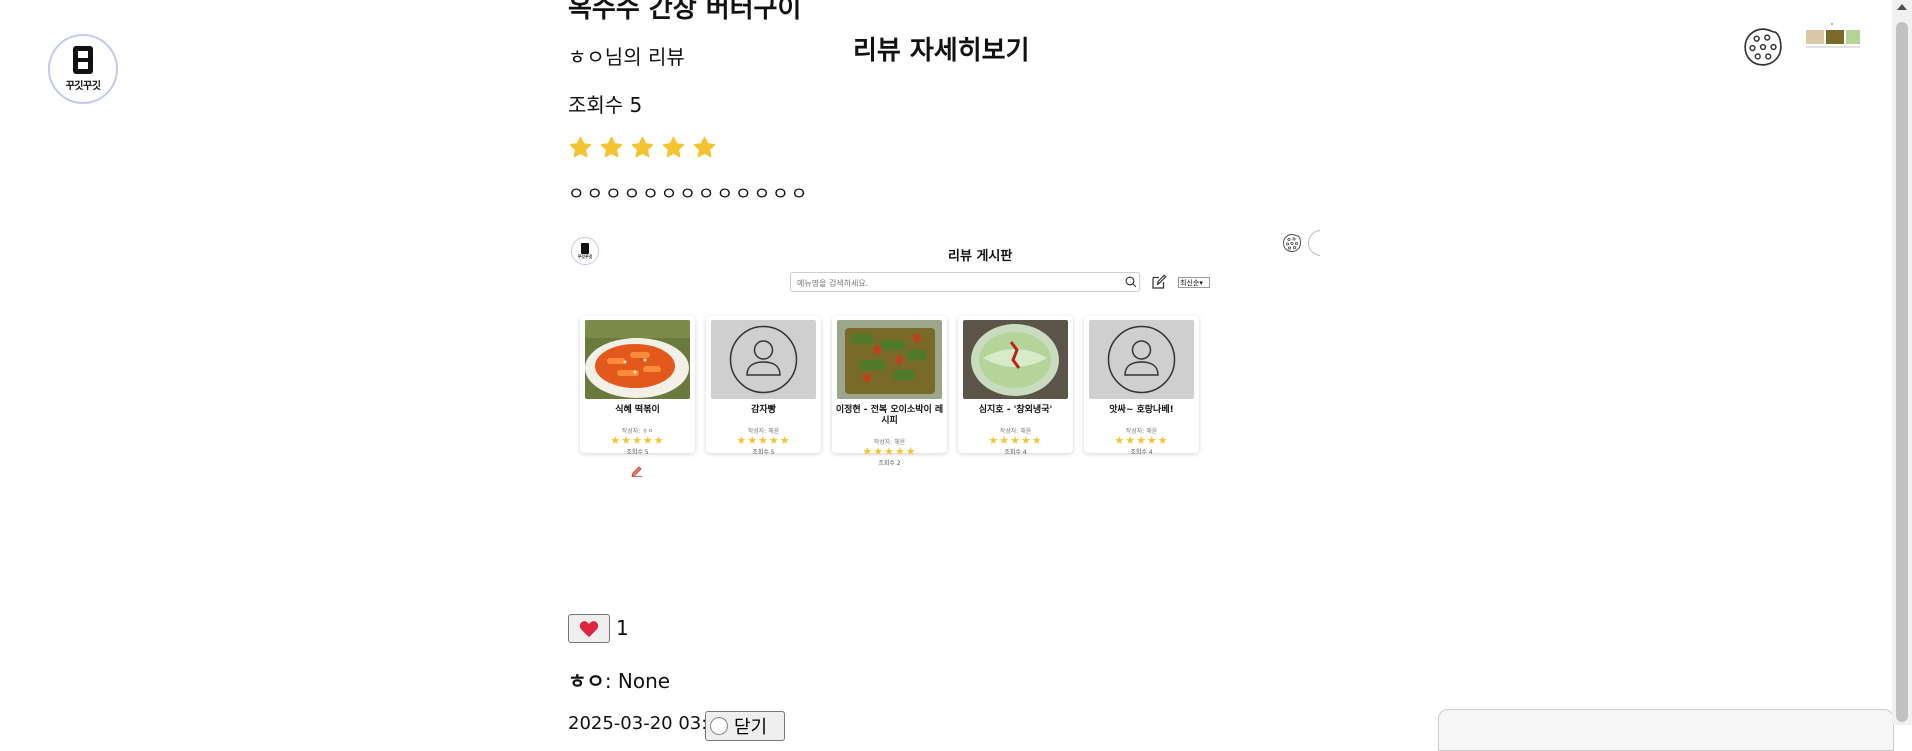  What do you see at coordinates (622, 628) in the screenshot?
I see `like-count: 1` at bounding box center [622, 628].